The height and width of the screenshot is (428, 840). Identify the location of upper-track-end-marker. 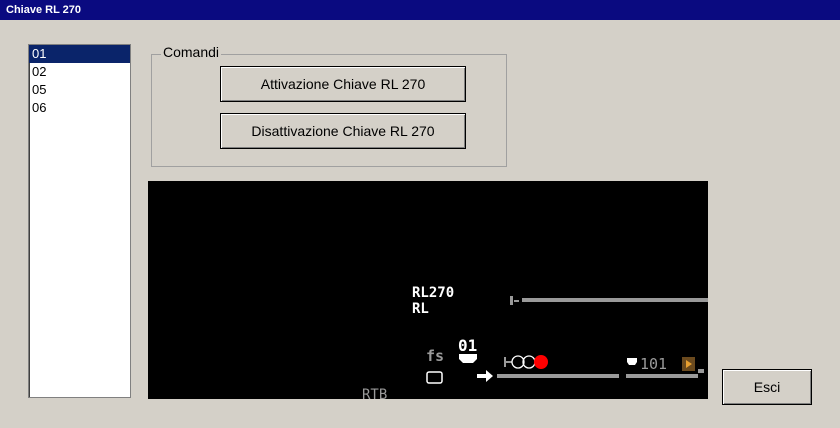
(511, 300).